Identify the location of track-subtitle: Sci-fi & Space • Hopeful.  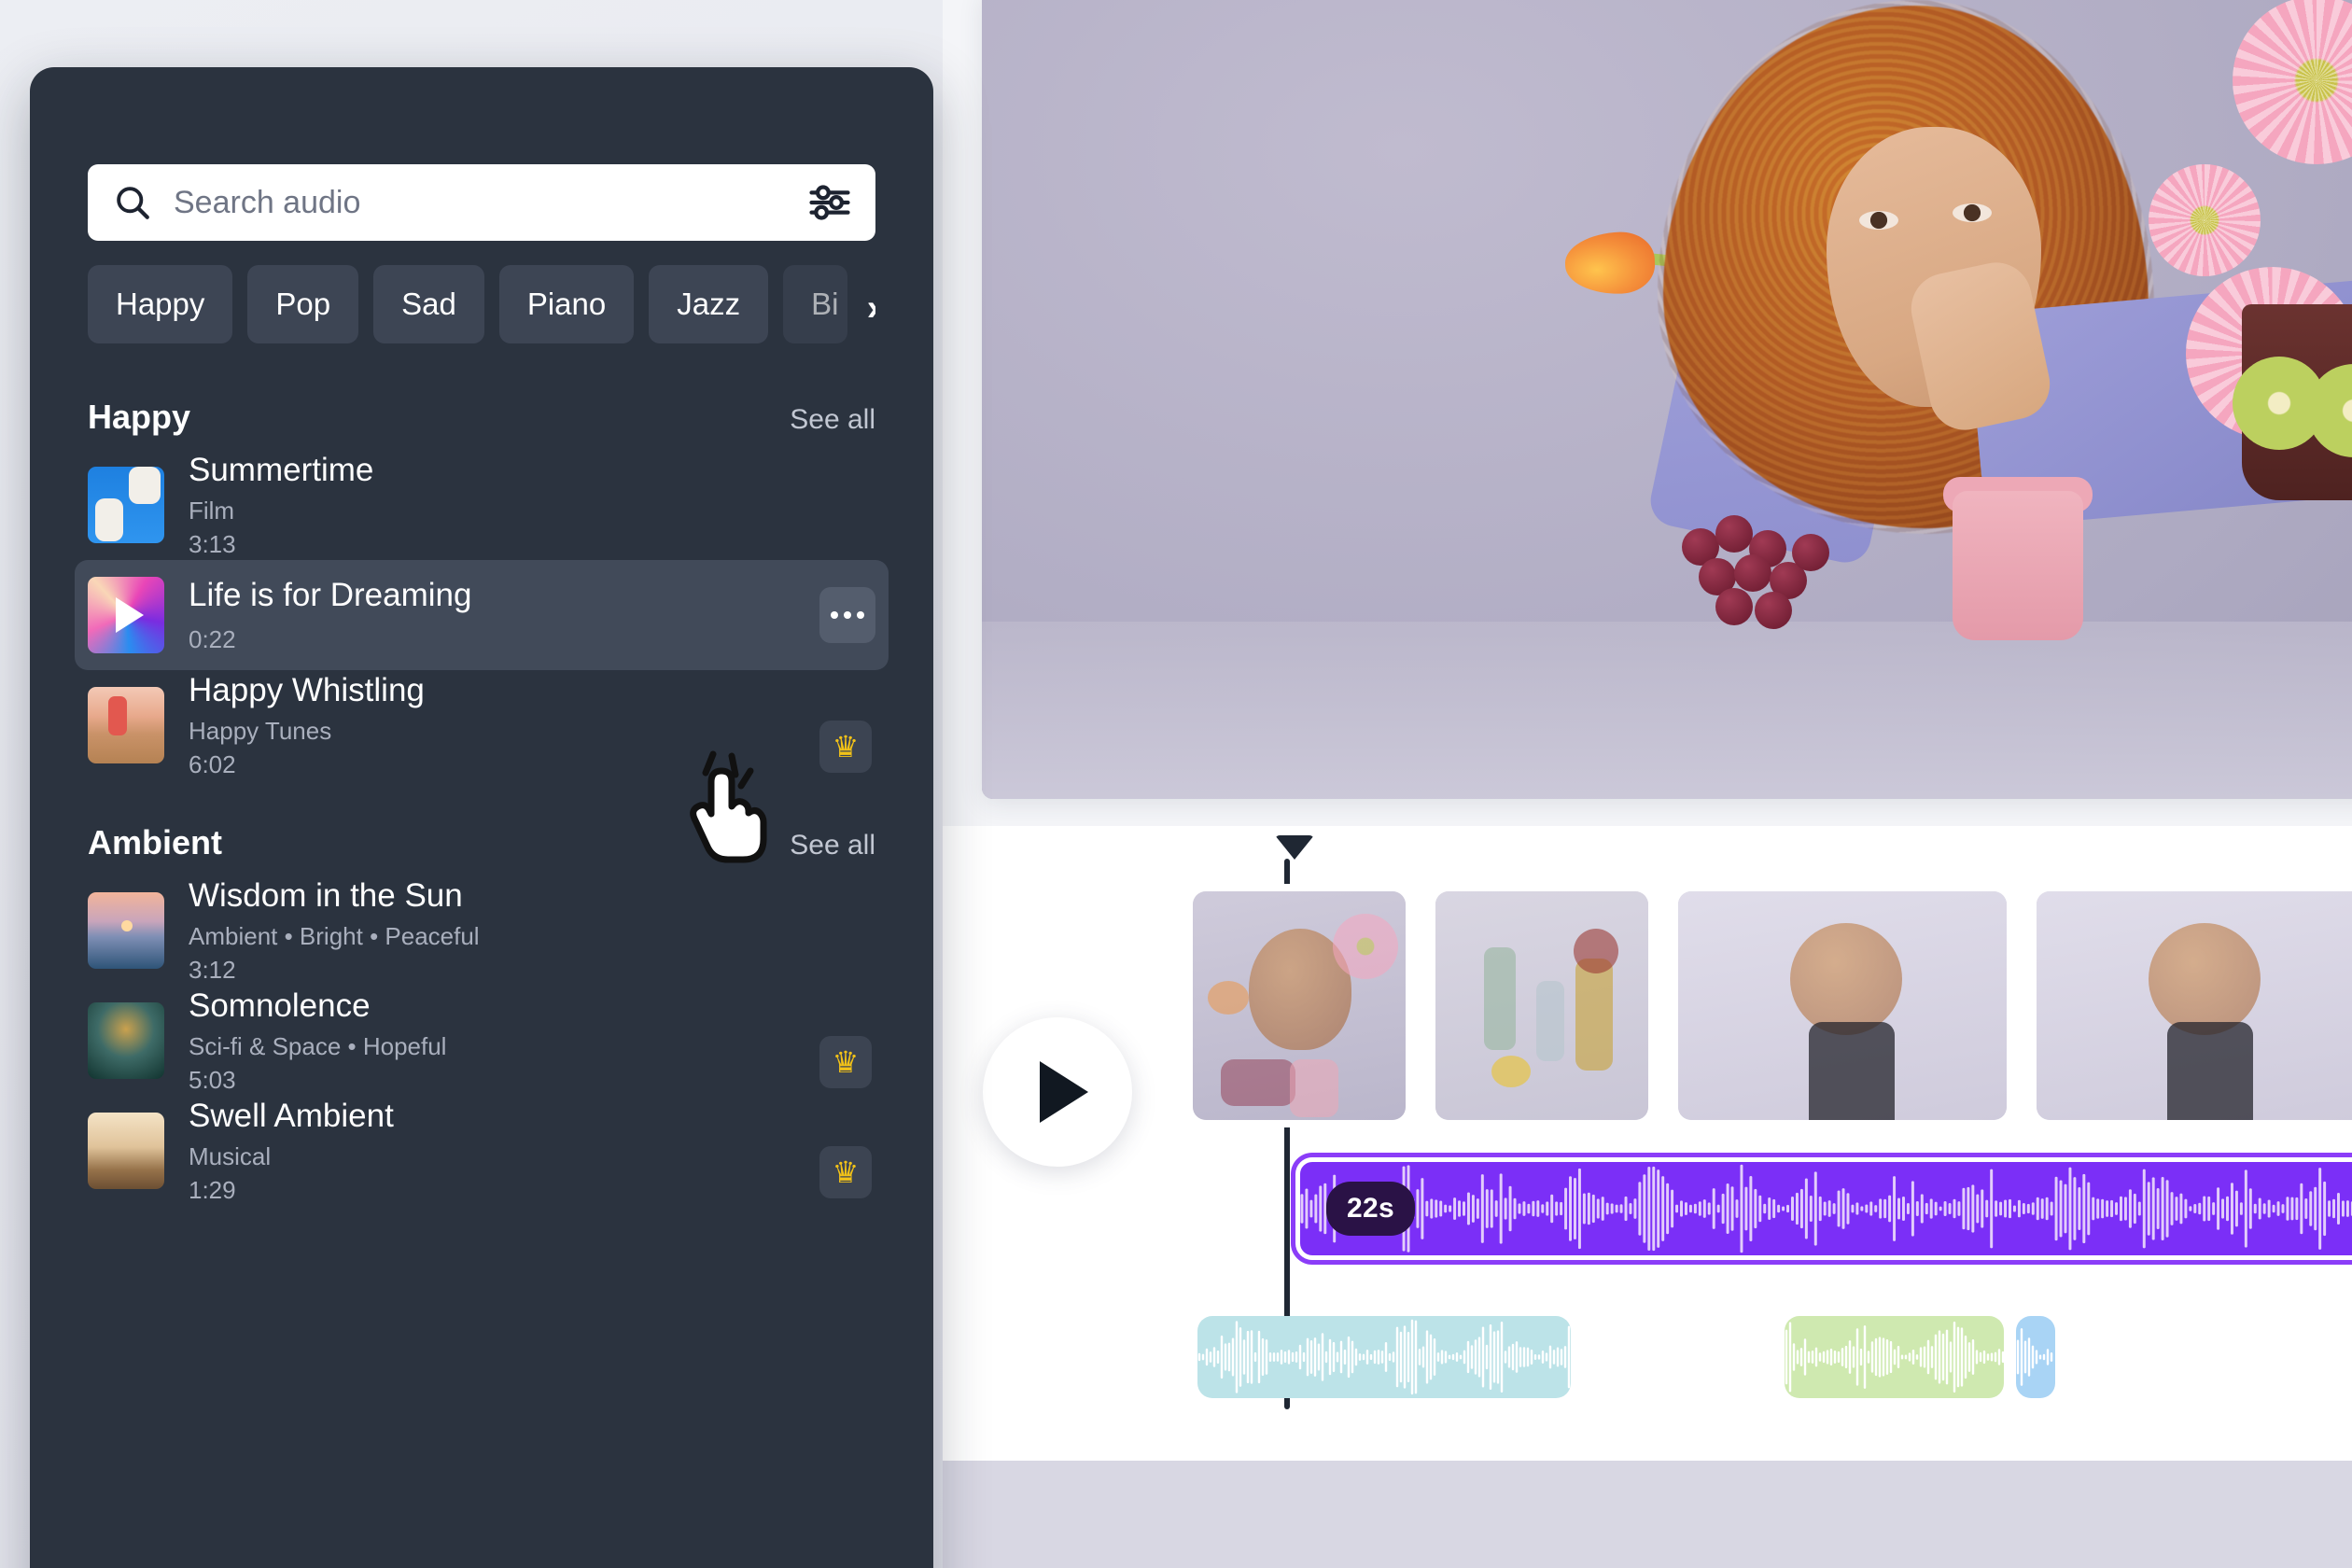
(318, 1045).